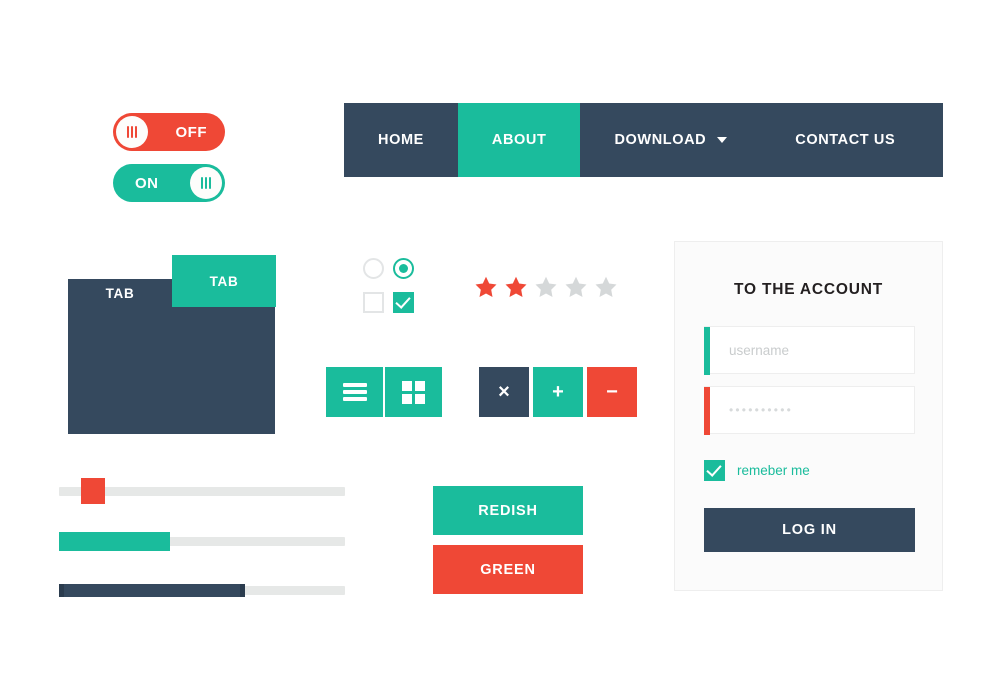  I want to click on slider-green-fill, so click(202, 541).